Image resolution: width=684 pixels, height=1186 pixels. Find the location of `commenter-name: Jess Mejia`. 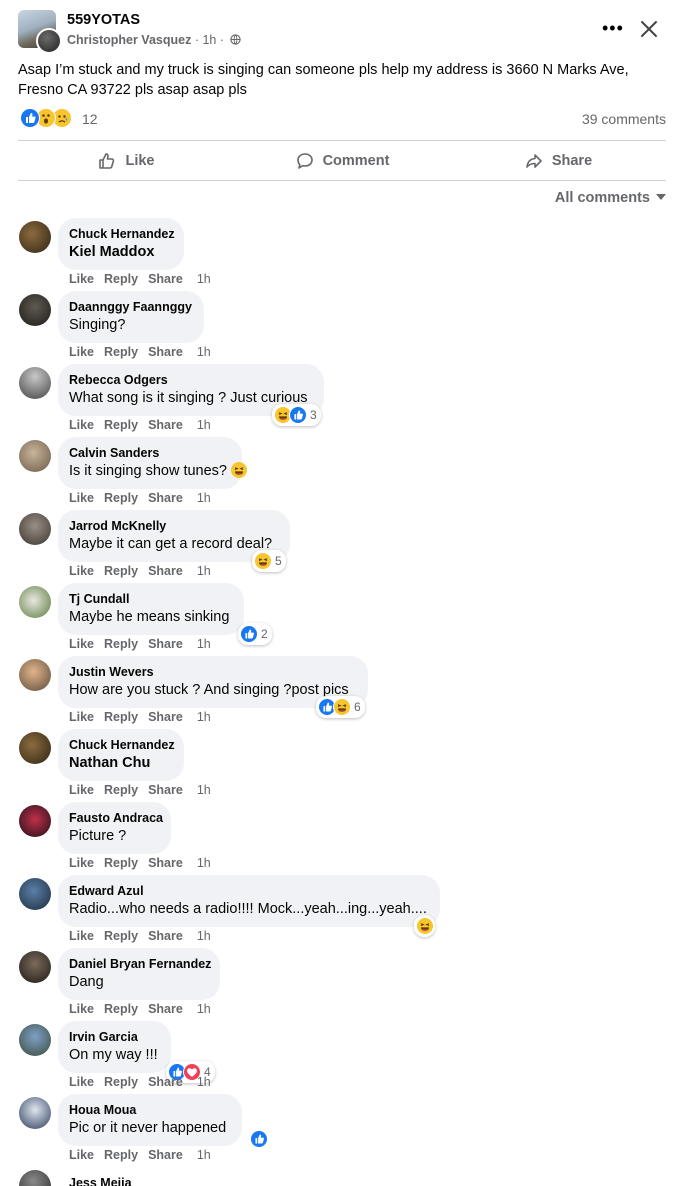

commenter-name: Jess Mejia is located at coordinates (100, 1181).